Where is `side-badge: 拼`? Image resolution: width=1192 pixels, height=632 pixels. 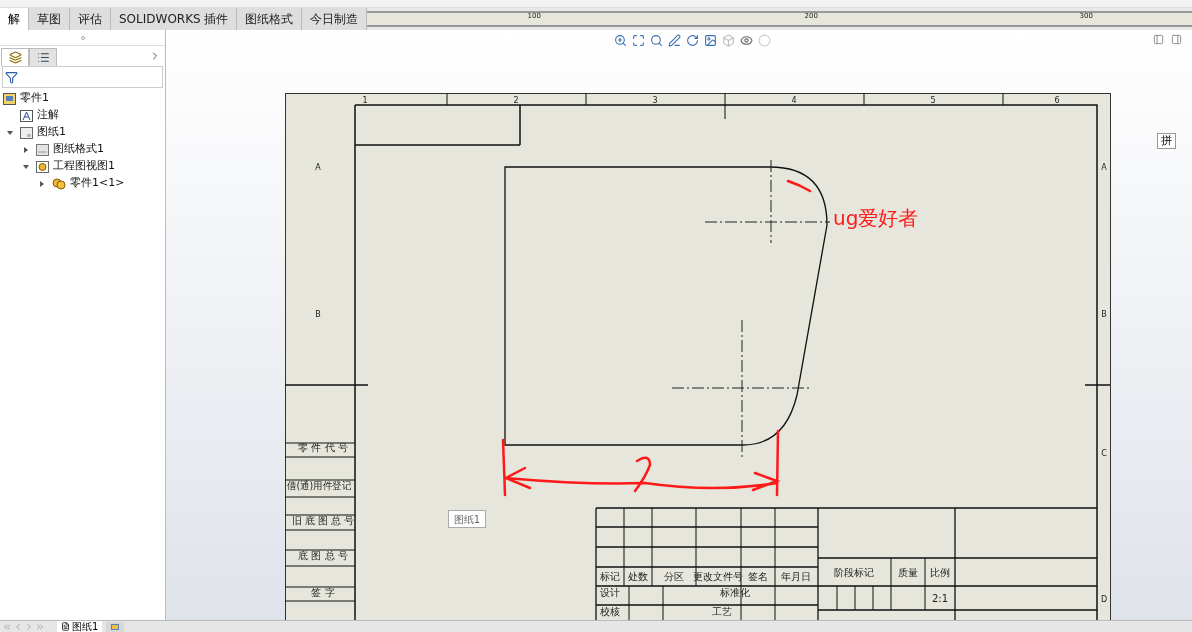
side-badge: 拼 is located at coordinates (1166, 141).